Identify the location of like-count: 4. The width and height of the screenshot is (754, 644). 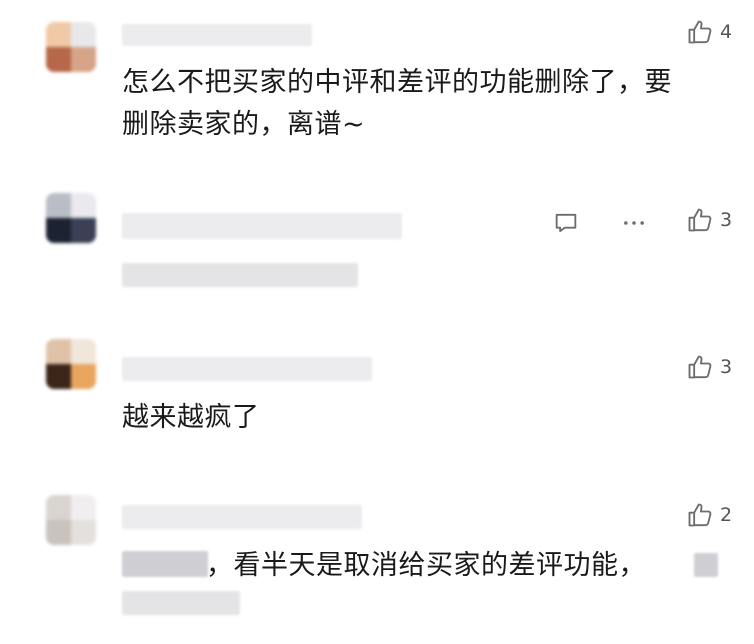
(726, 32).